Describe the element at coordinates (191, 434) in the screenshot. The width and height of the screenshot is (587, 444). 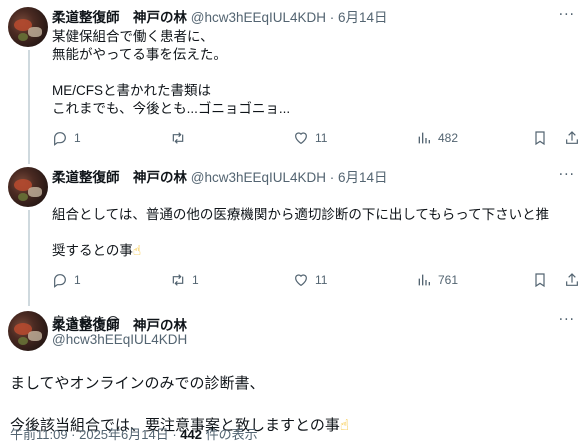
I see `view-count: 442` at that location.